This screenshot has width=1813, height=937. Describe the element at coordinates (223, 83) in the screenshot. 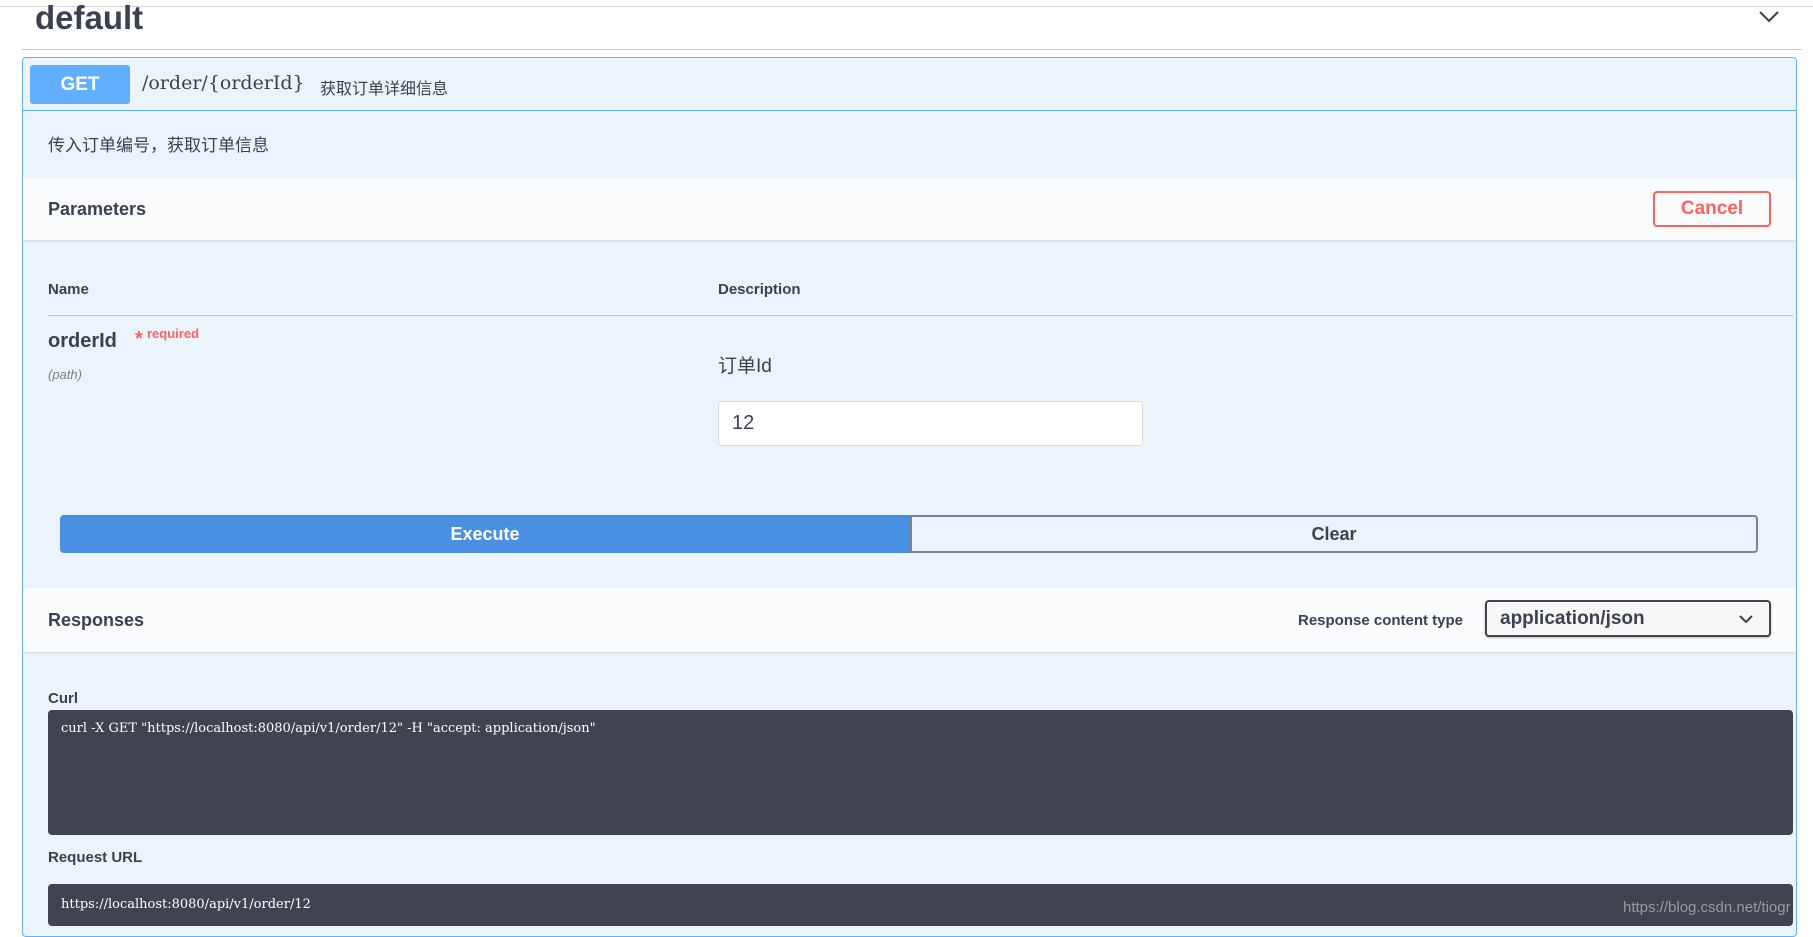

I see `operation-path: /order/{orderId}` at that location.